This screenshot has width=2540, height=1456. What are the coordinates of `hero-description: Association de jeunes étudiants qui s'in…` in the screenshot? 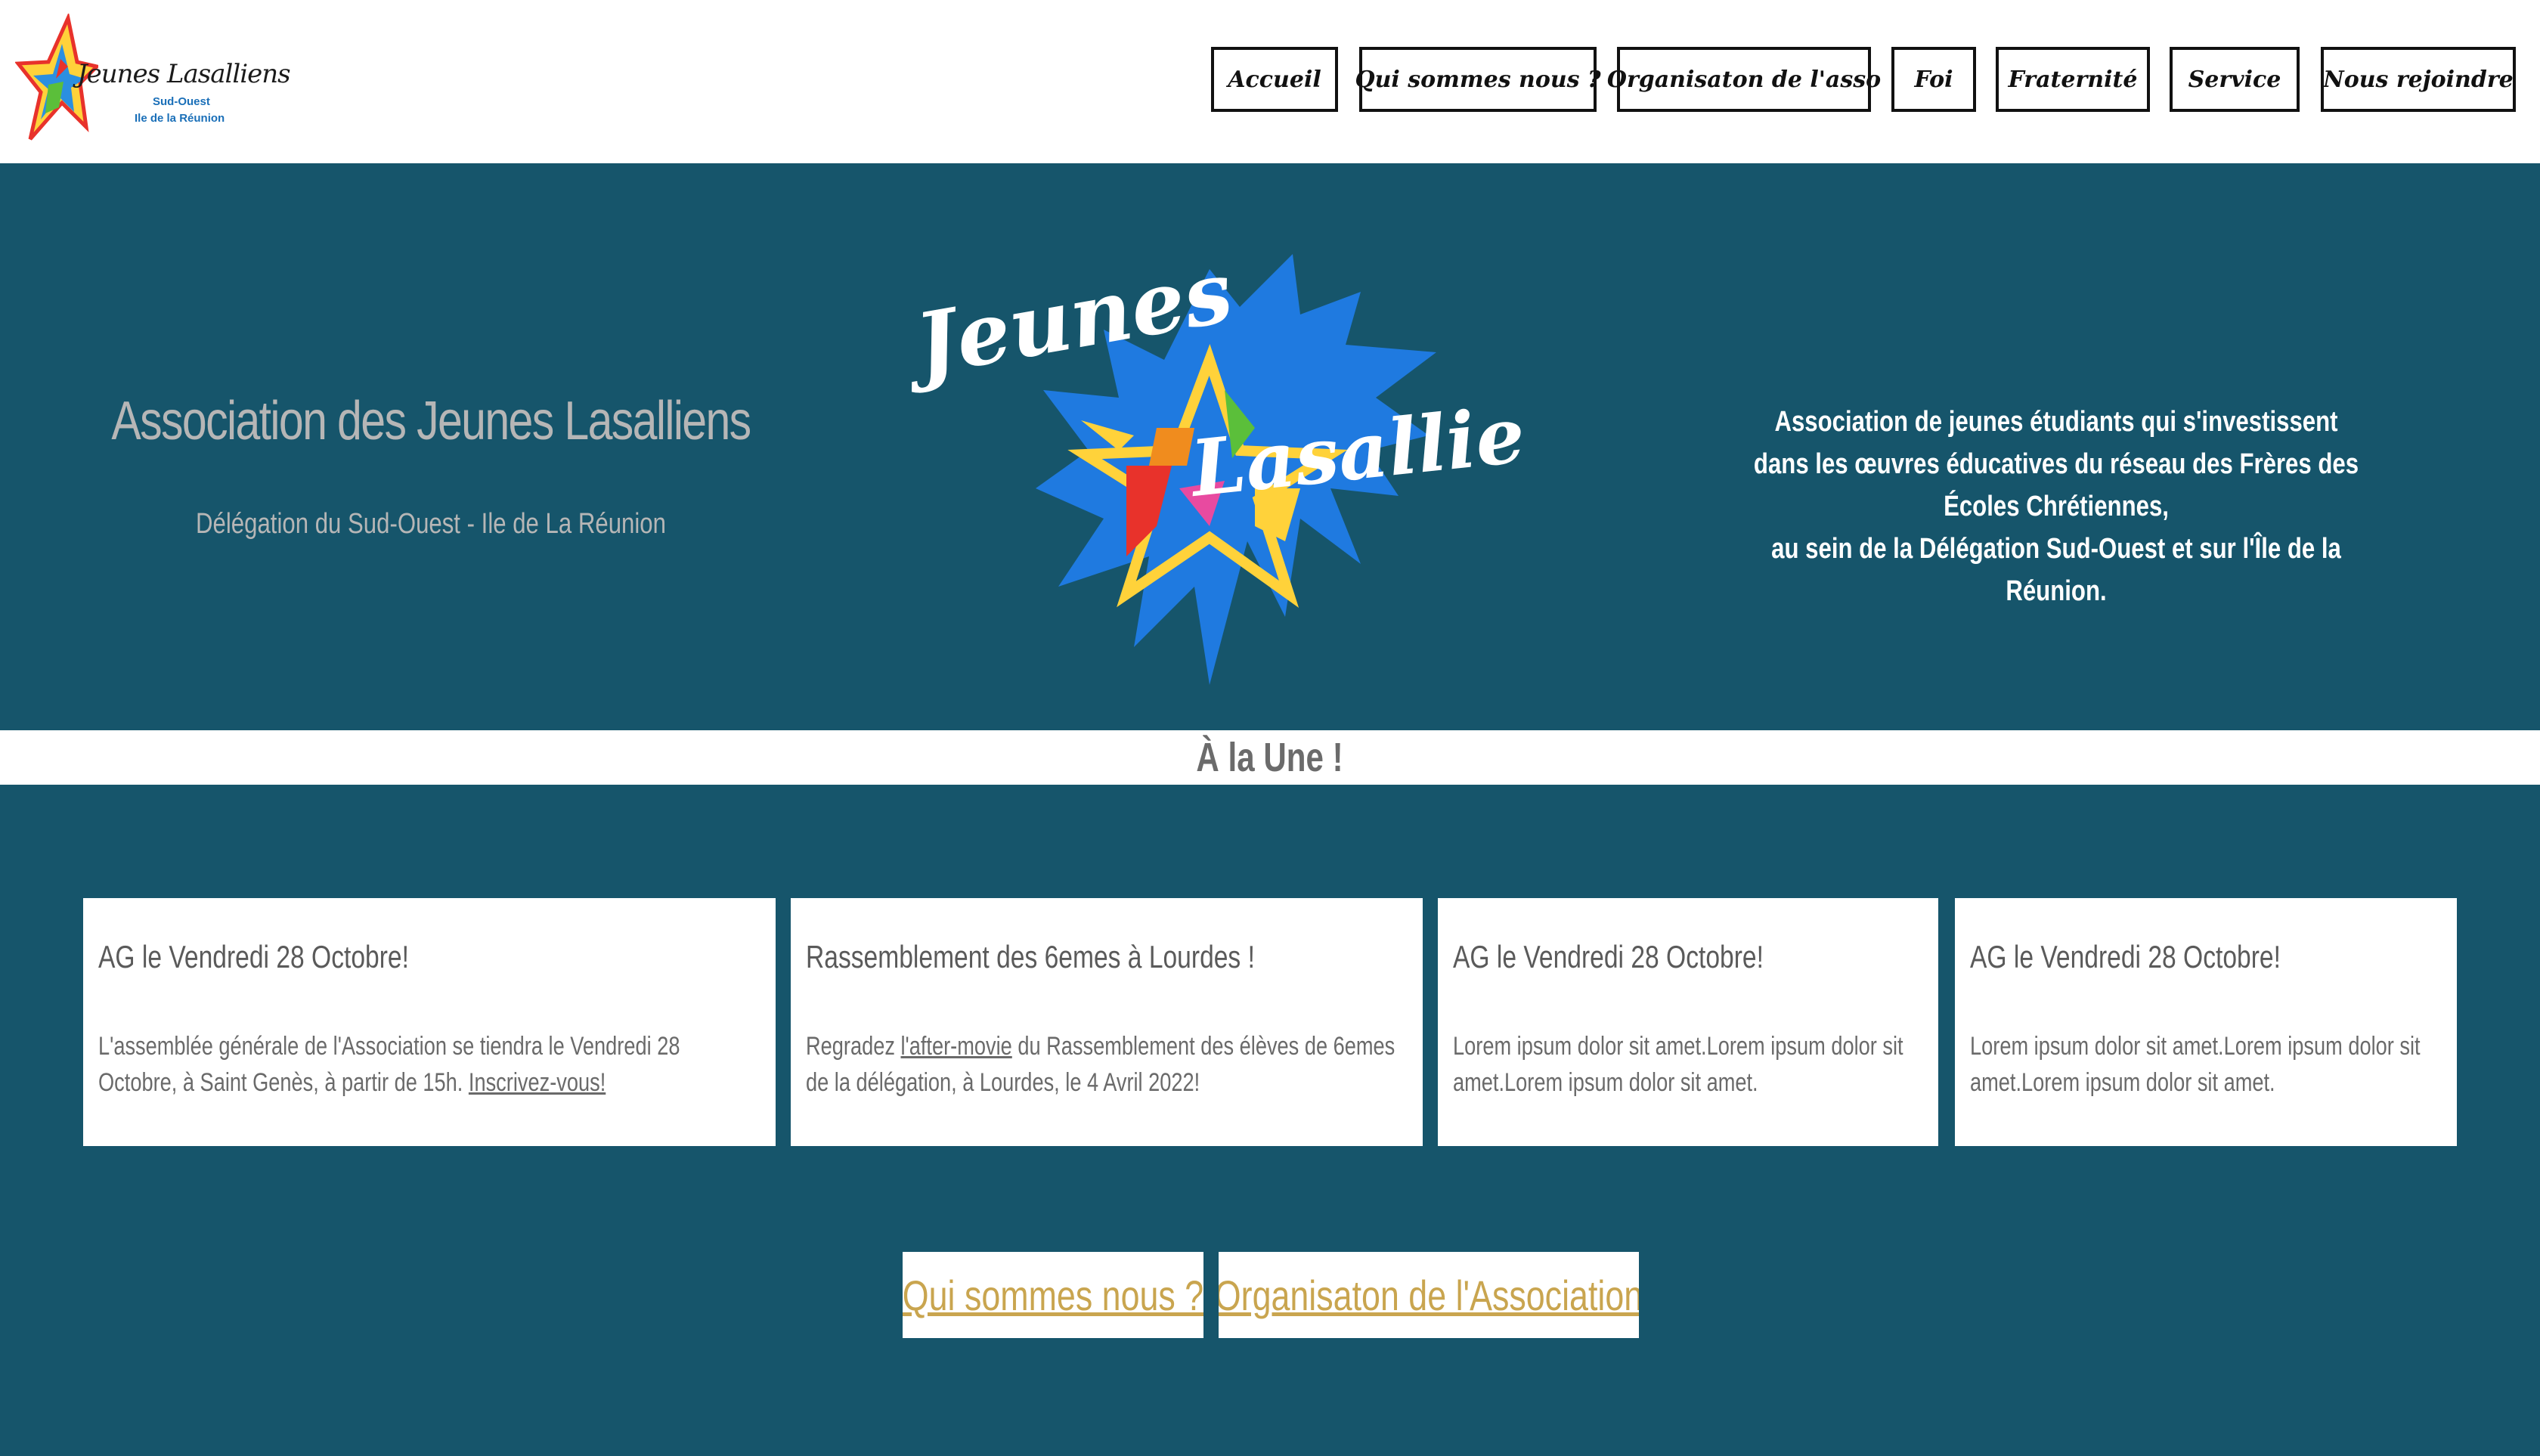 It's located at (2056, 506).